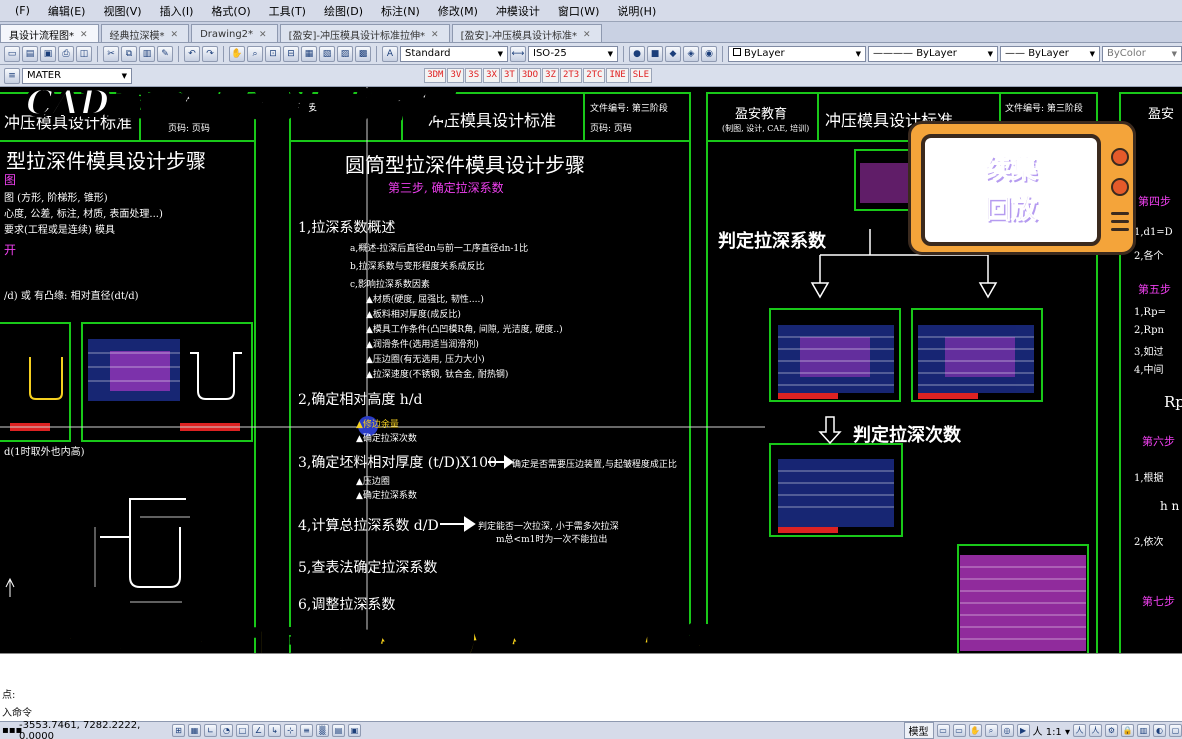  Describe the element at coordinates (1159, 730) in the screenshot. I see `isolate-objects-icon: ◐` at that location.